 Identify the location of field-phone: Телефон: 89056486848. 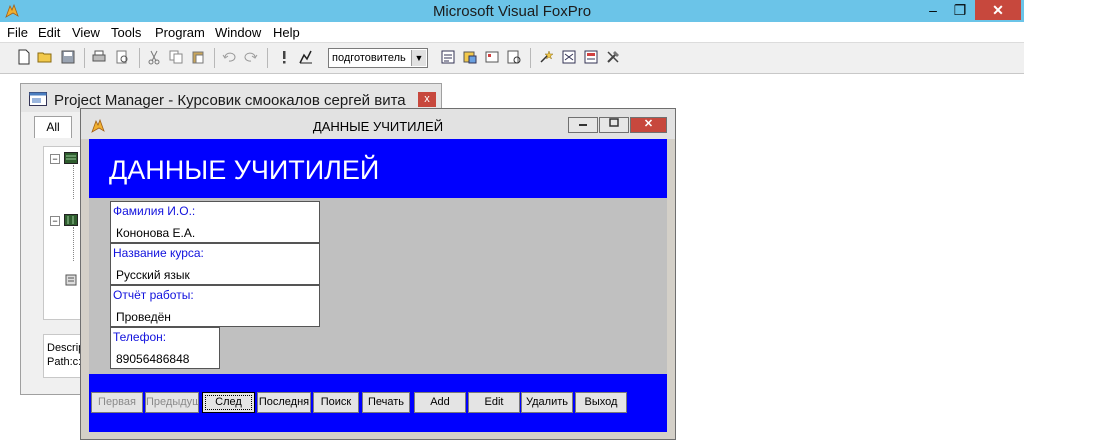
(165, 348).